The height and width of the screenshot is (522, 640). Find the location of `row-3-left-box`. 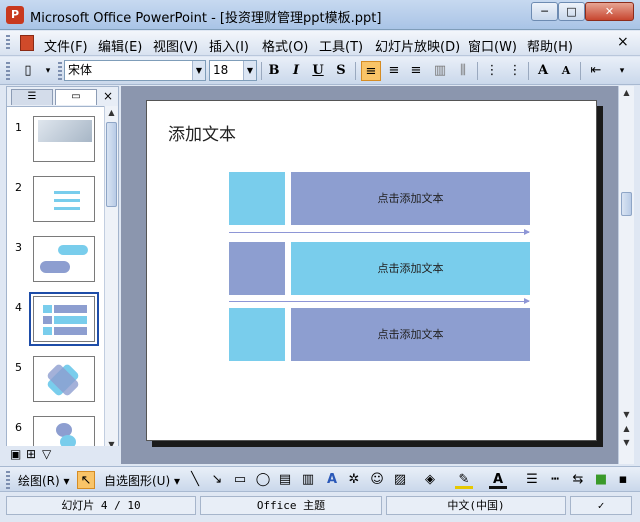

row-3-left-box is located at coordinates (257, 334).